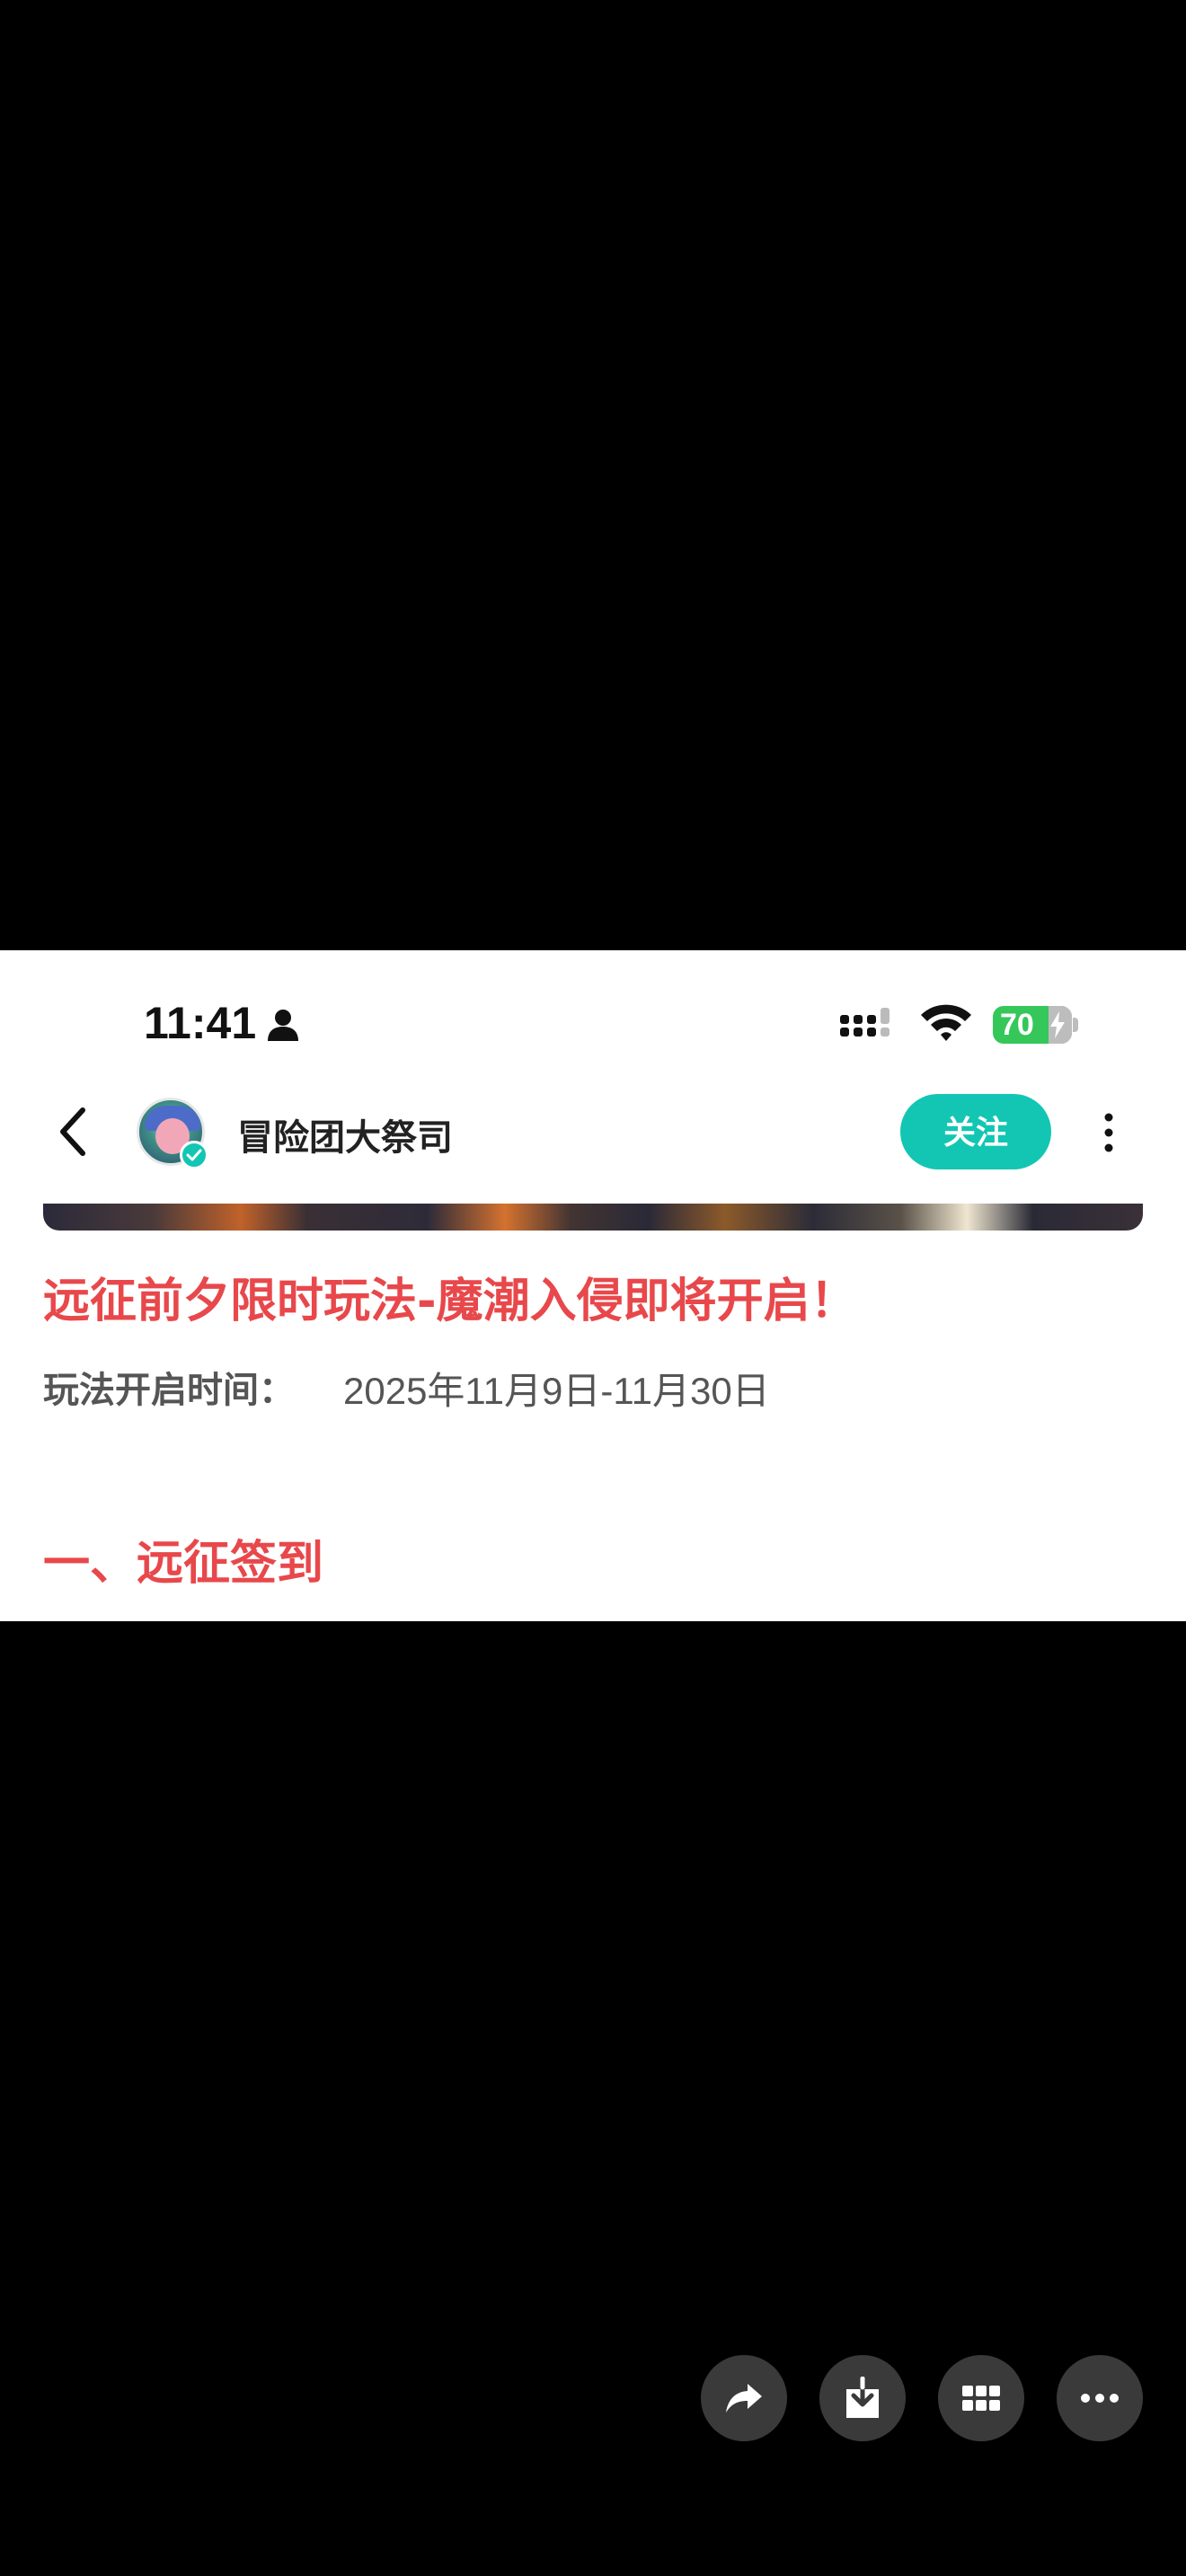 Image resolution: width=1186 pixels, height=2576 pixels. I want to click on grid-icon, so click(981, 2398).